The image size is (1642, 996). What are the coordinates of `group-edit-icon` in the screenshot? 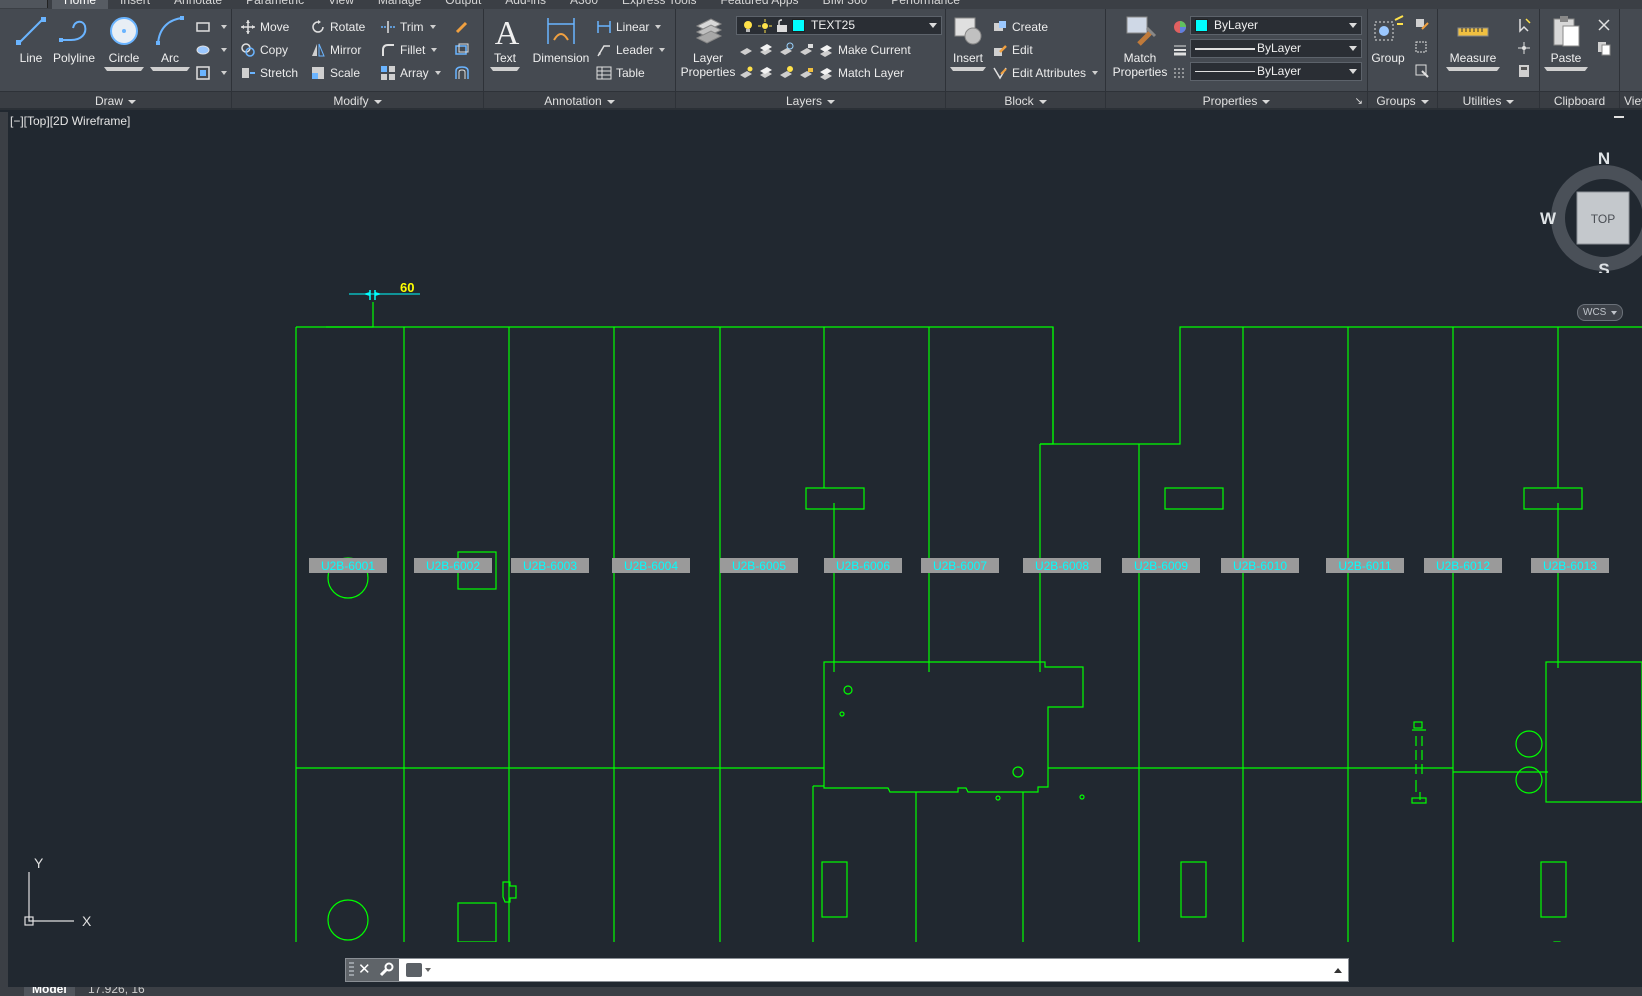 It's located at (1422, 48).